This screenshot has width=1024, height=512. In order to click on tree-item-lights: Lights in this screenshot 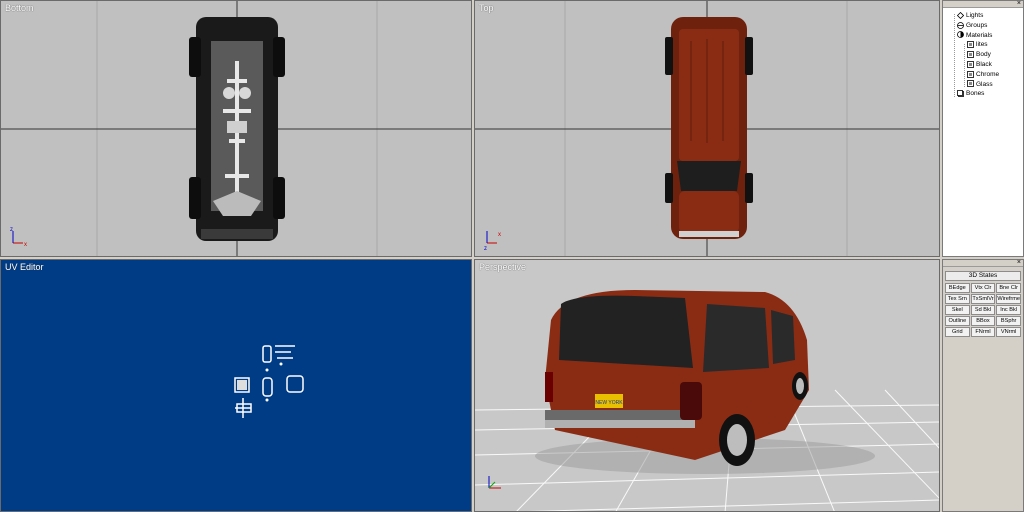, I will do `click(983, 16)`.